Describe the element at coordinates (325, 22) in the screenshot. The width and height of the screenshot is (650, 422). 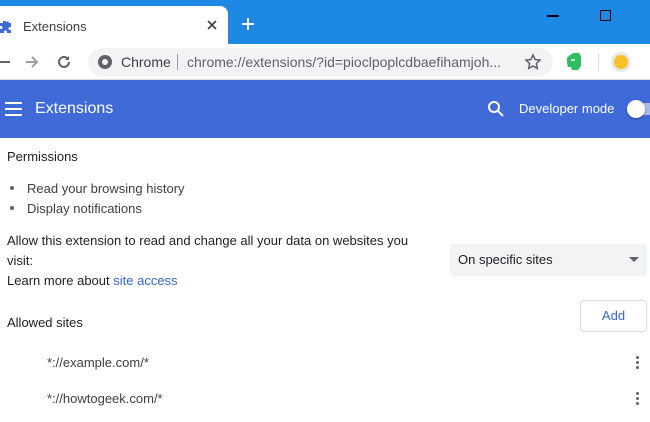
I see `tab-strip: Extensions` at that location.